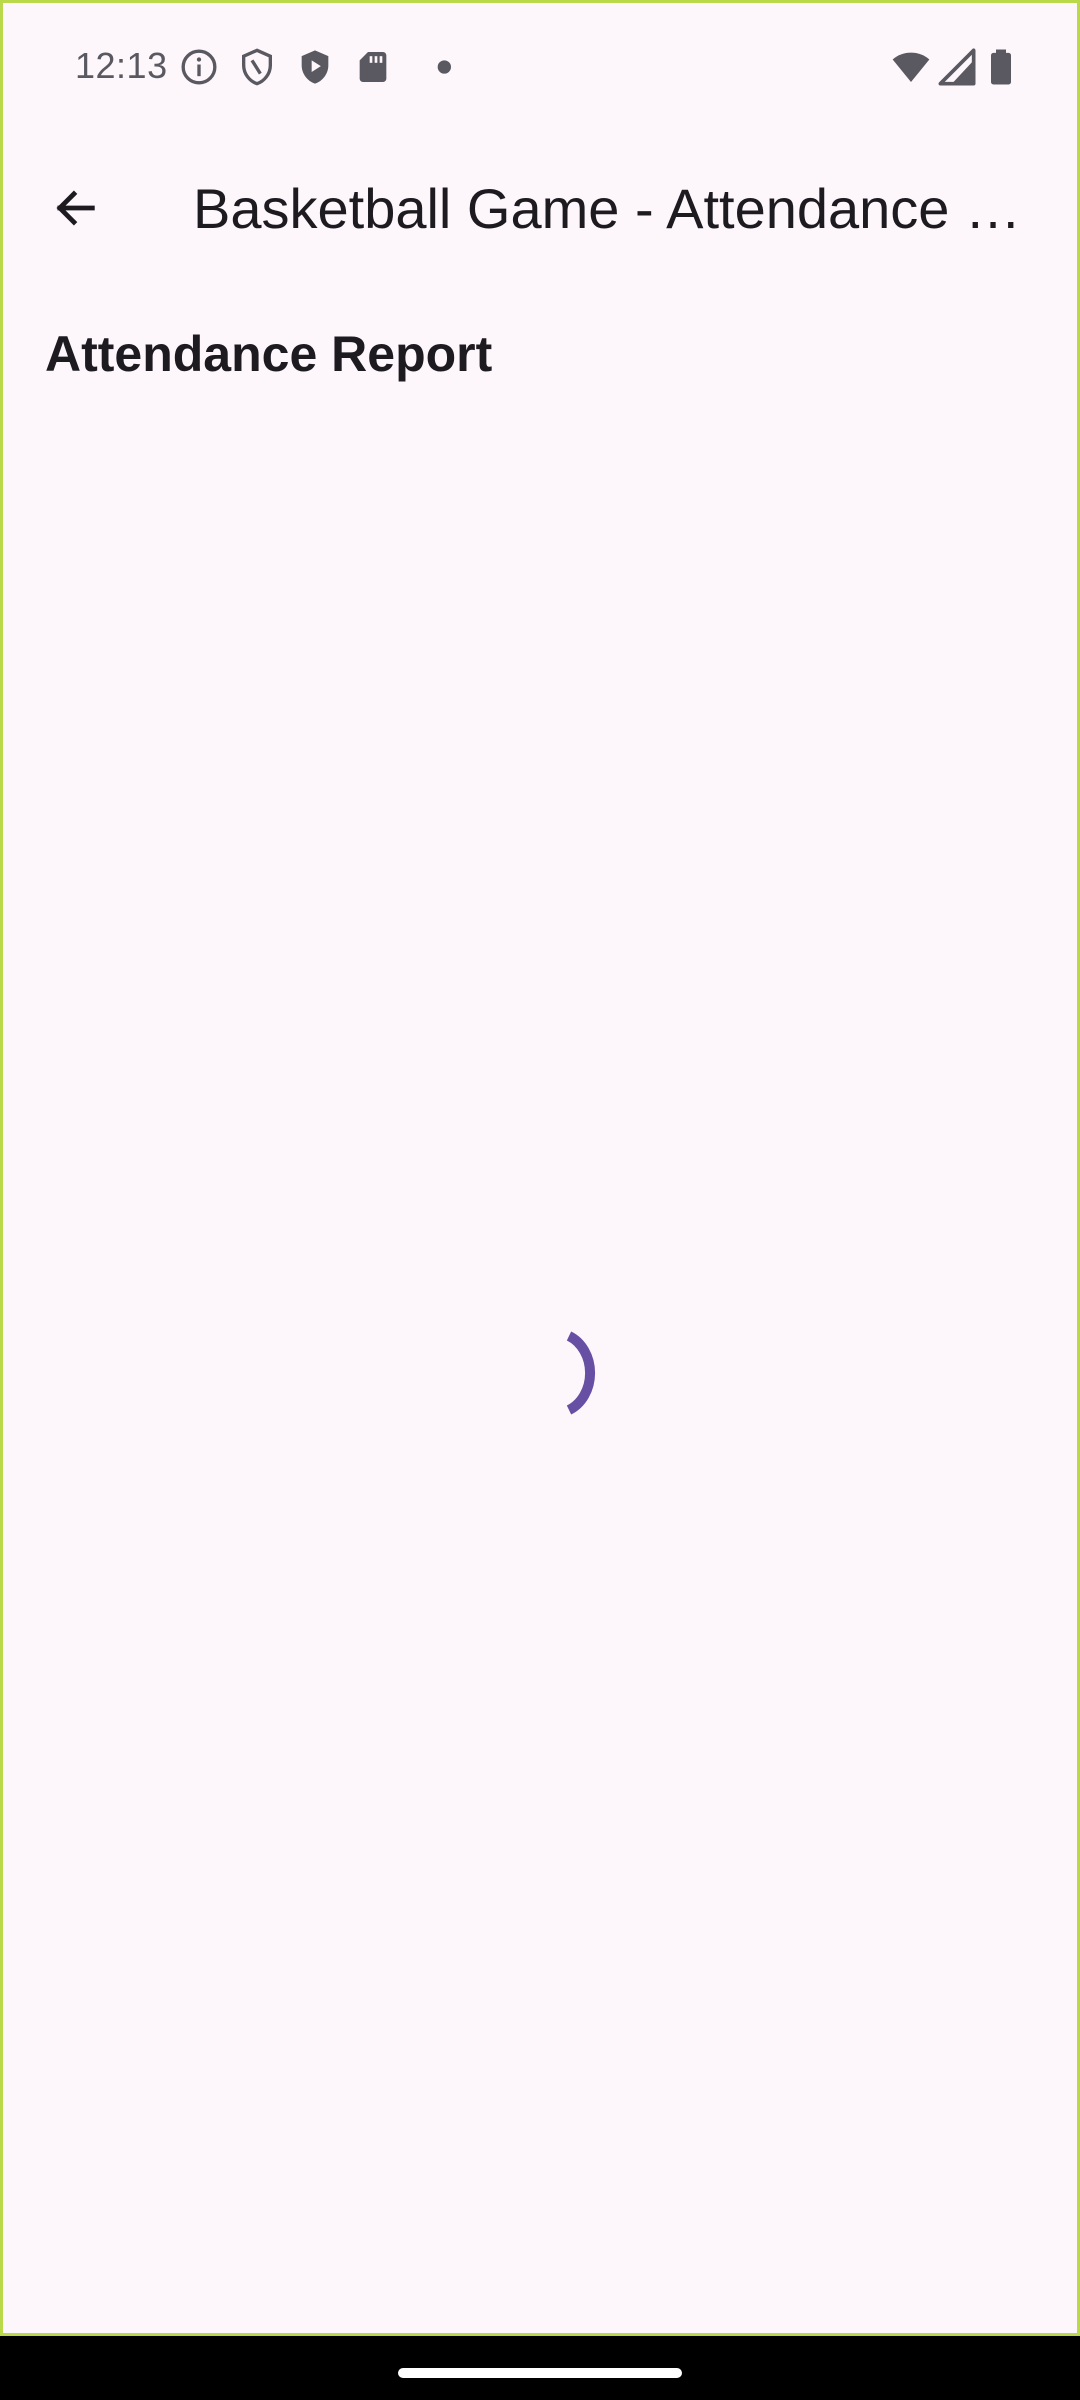 Image resolution: width=1080 pixels, height=2400 pixels. I want to click on back-button, so click(75, 208).